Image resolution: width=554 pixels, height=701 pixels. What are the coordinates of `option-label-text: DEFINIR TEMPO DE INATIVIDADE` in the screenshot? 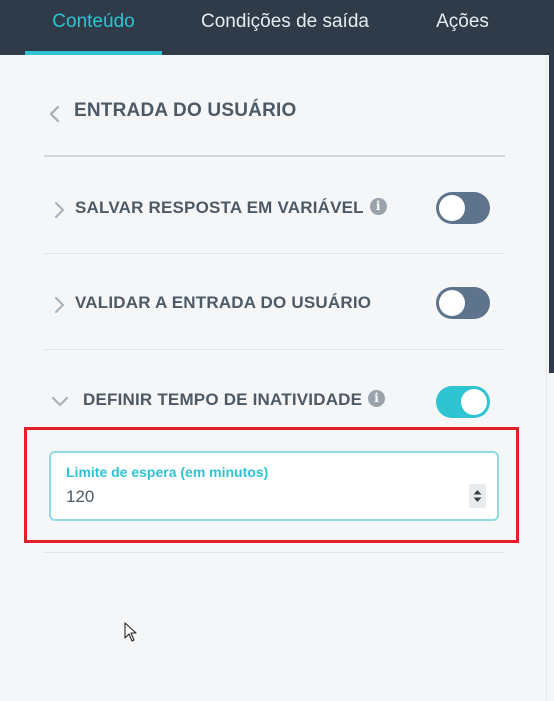 It's located at (223, 399).